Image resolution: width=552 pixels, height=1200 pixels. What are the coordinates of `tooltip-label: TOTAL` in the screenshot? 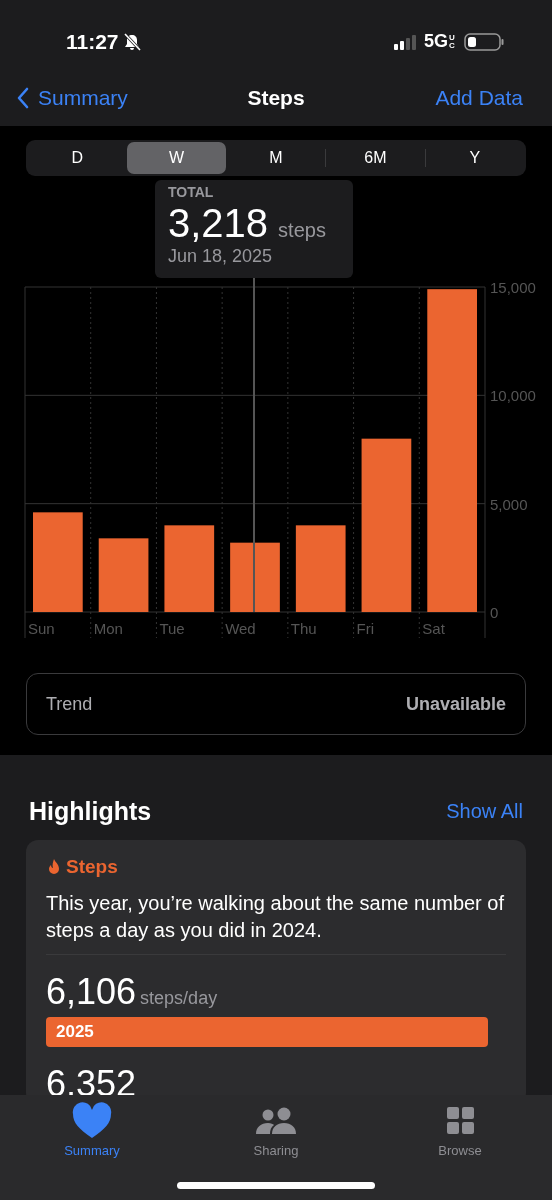 It's located at (191, 192).